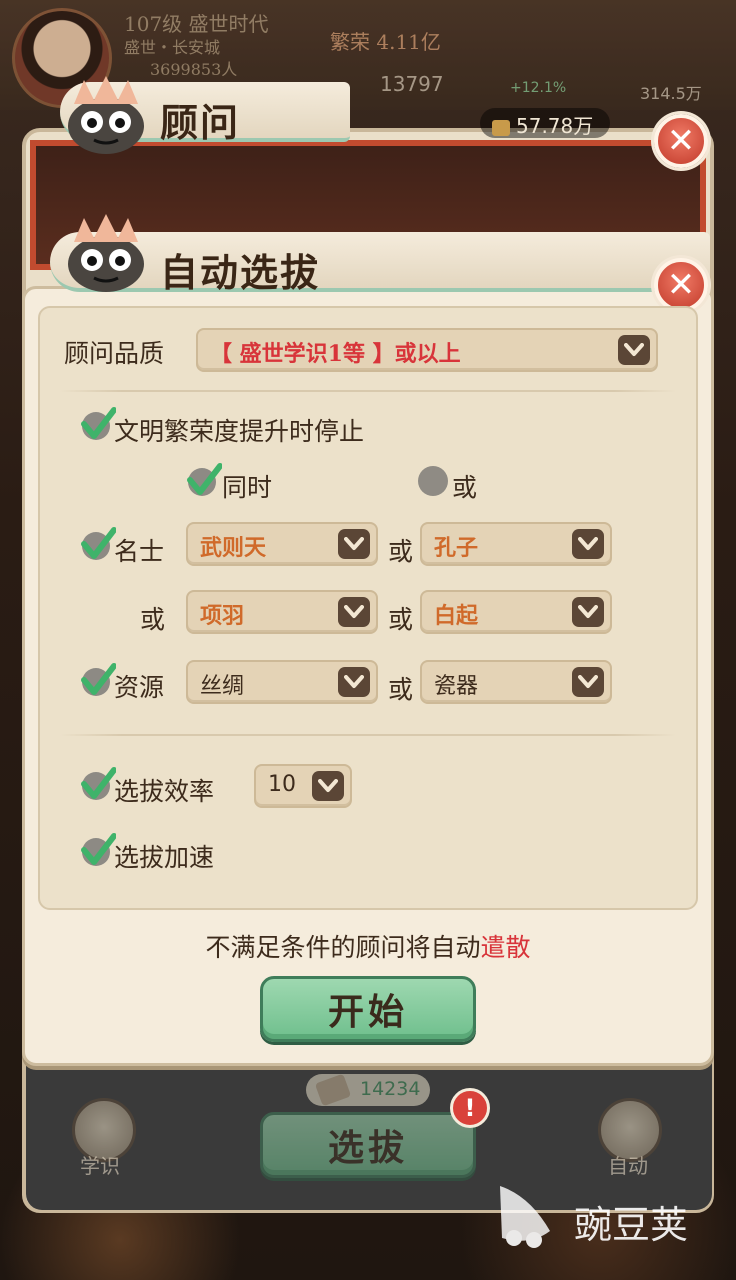  I want to click on efficiency-checkbox, so click(98, 784).